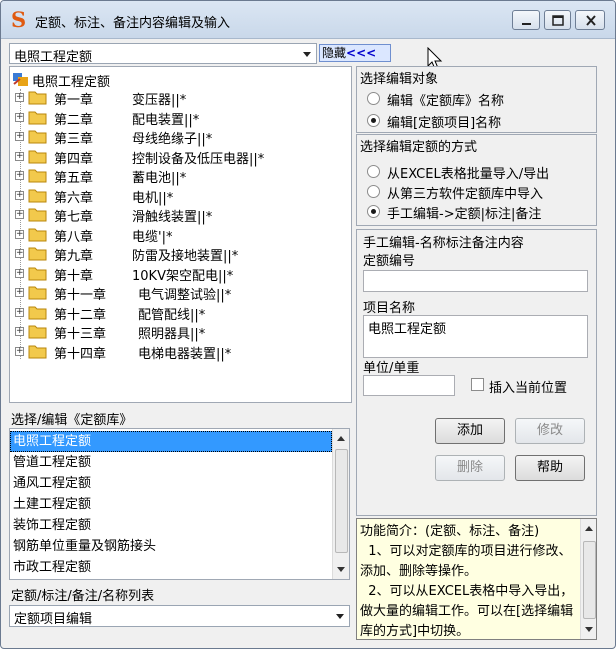  What do you see at coordinates (180, 118) in the screenshot?
I see `tree-item-chapter: + 第二章 配电装置||*` at bounding box center [180, 118].